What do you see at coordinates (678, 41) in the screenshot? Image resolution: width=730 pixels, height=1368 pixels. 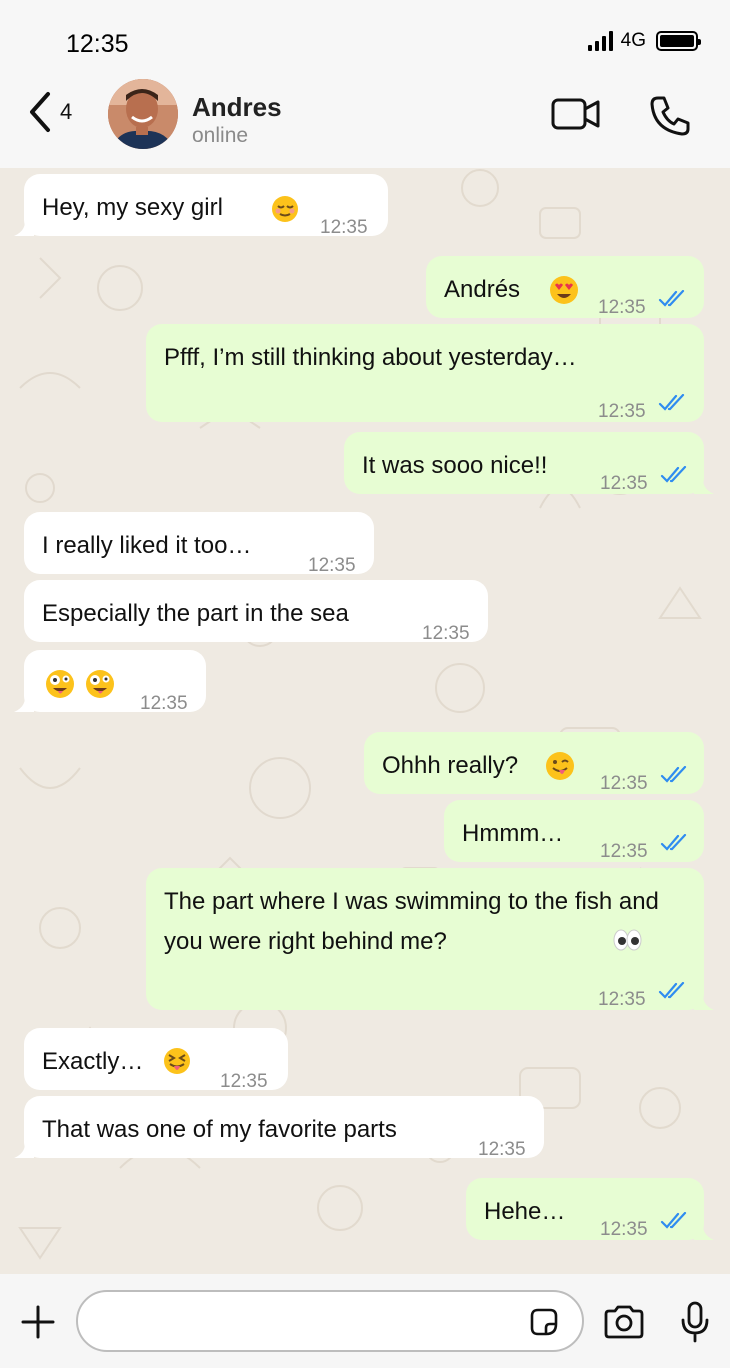 I see `battery-icon` at bounding box center [678, 41].